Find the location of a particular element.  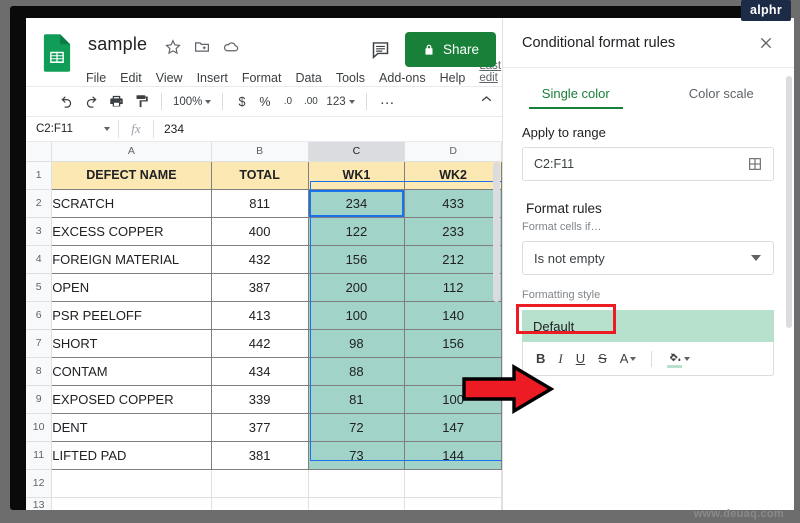

cell-b12 is located at coordinates (259, 483).